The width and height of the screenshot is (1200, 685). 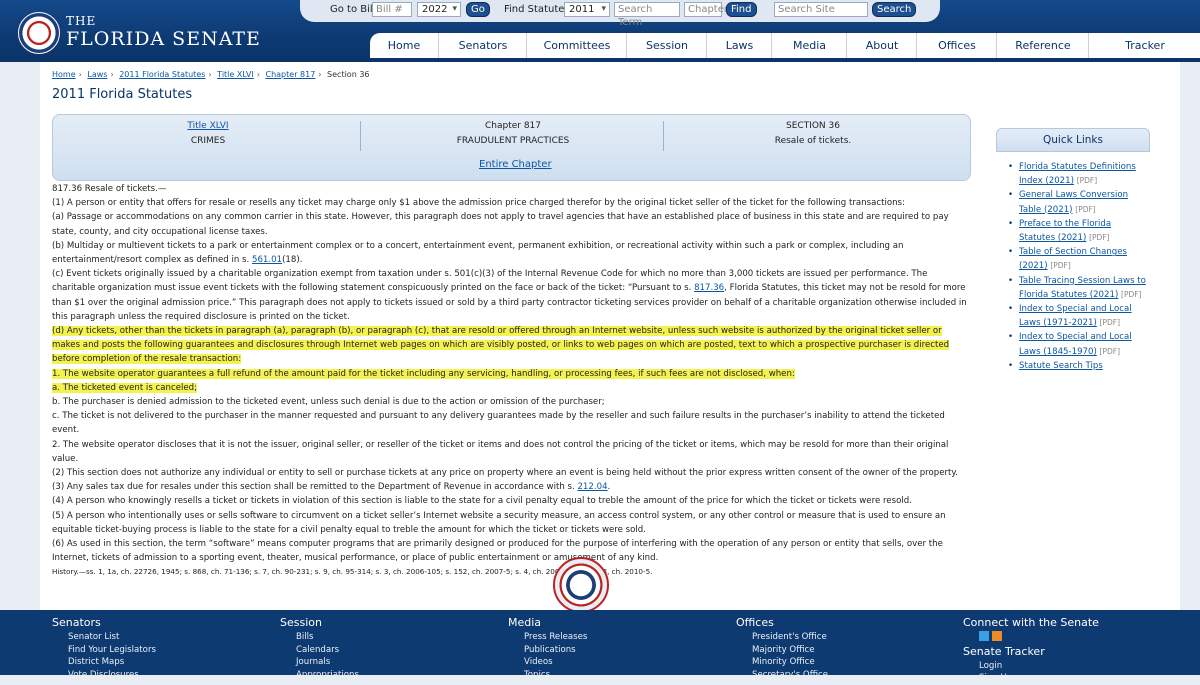 What do you see at coordinates (327, 662) in the screenshot?
I see `footer-link: Journals` at bounding box center [327, 662].